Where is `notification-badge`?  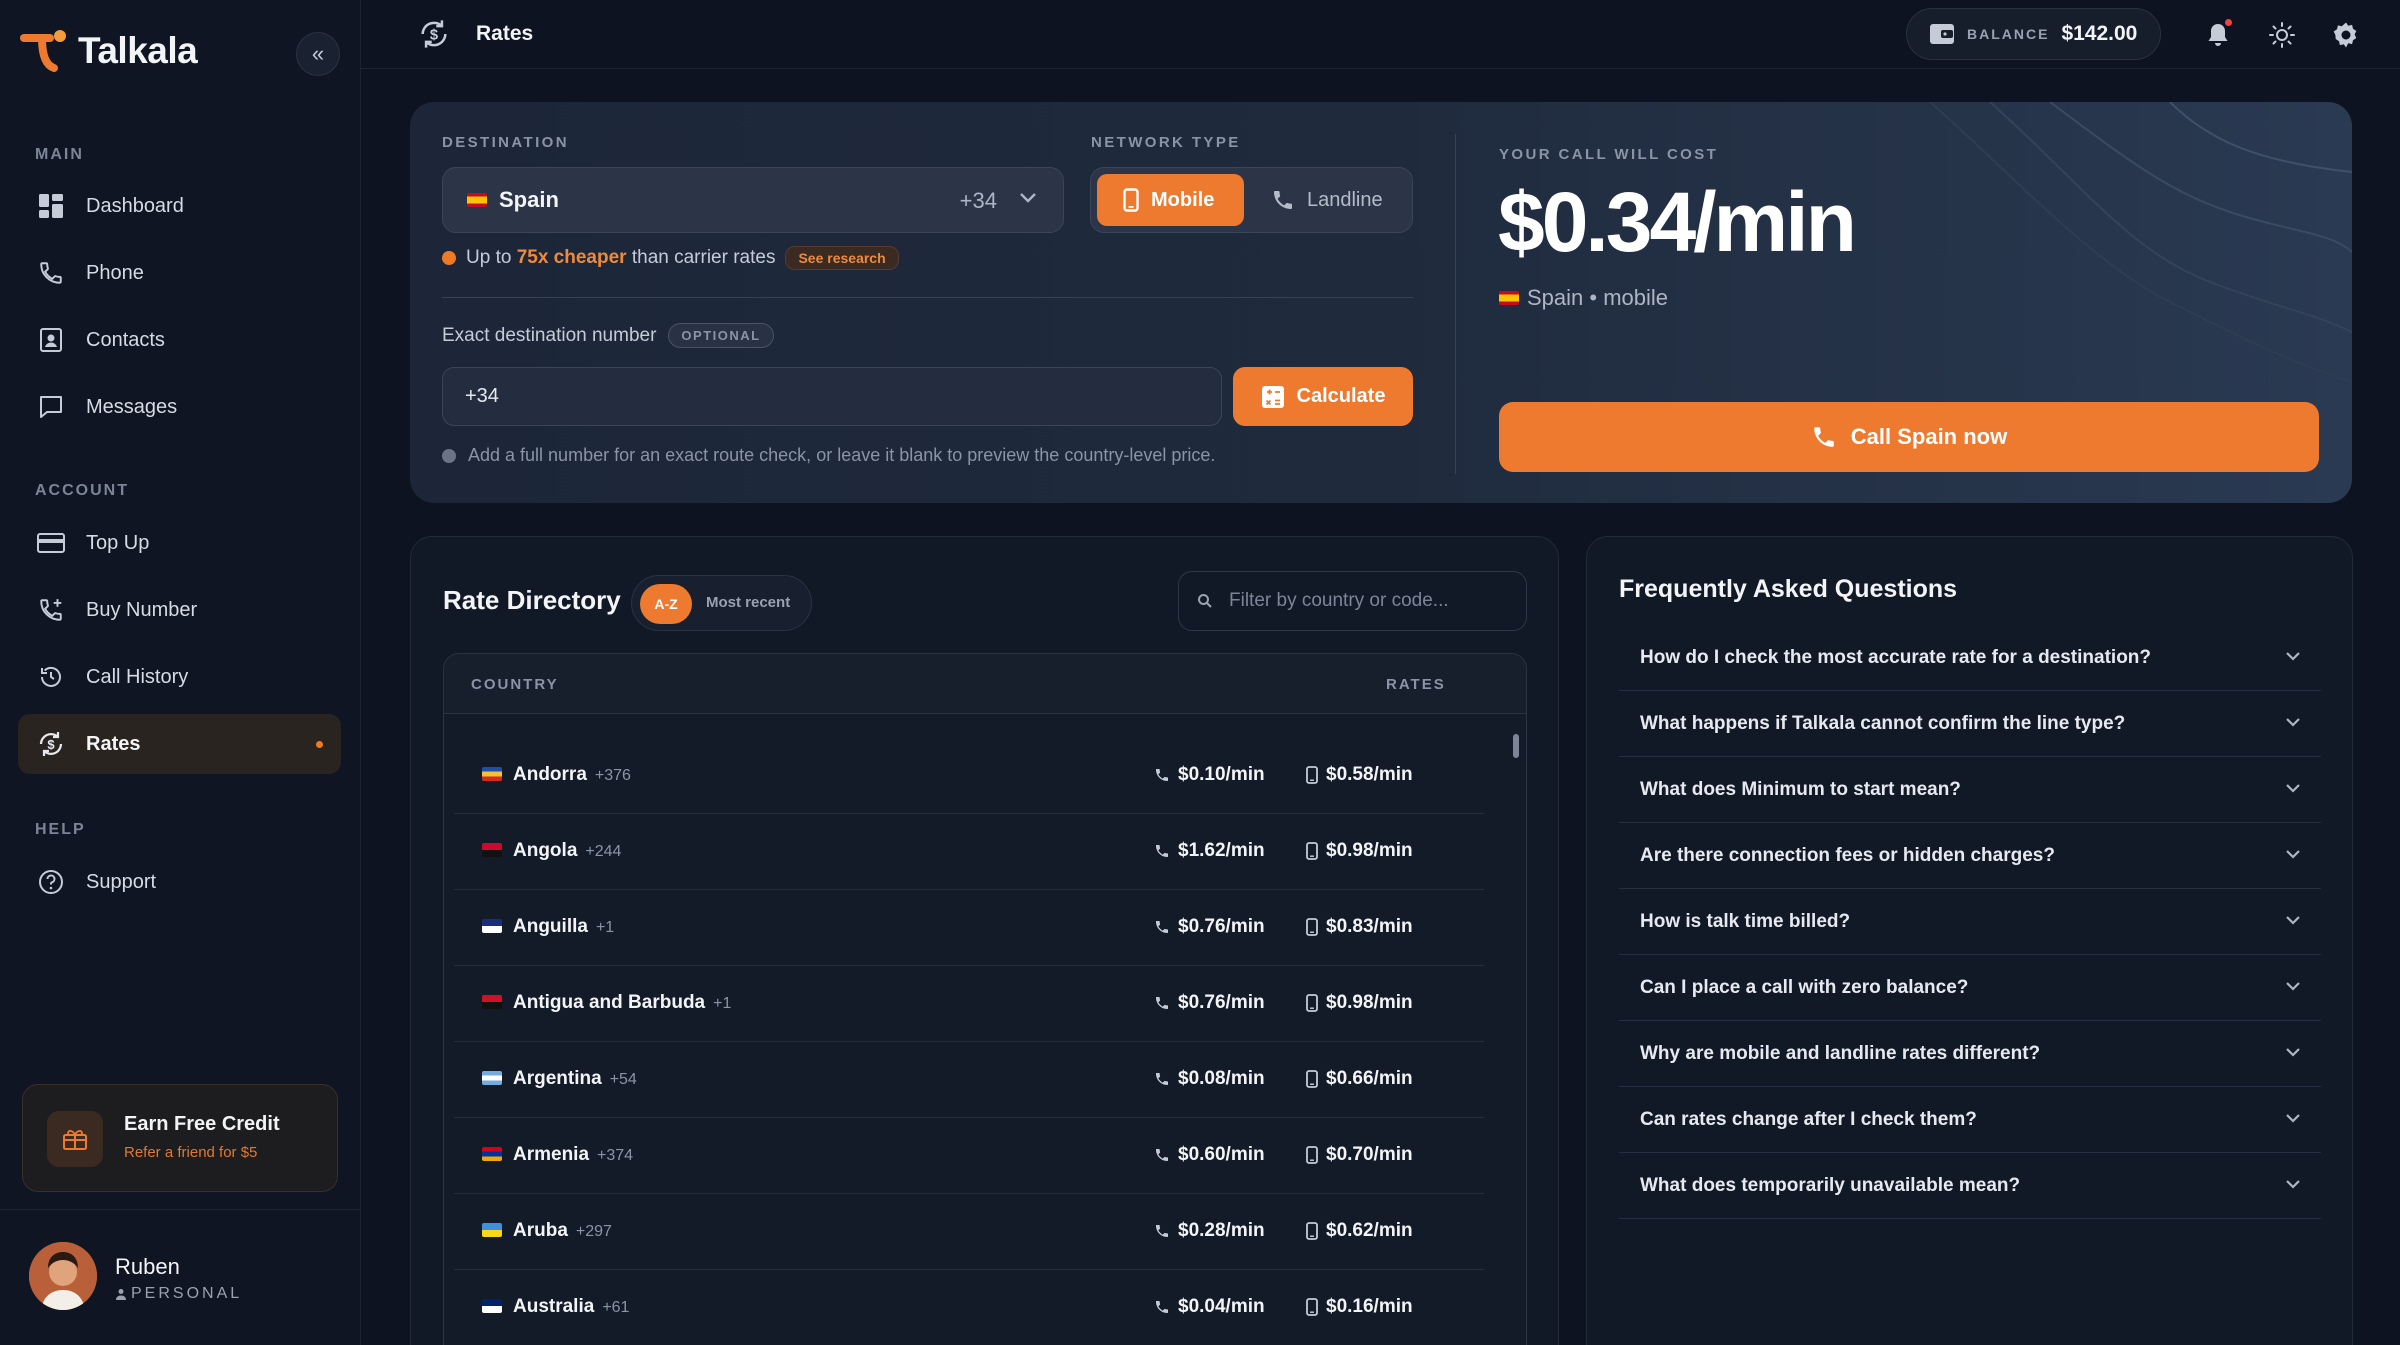
notification-badge is located at coordinates (2228, 22).